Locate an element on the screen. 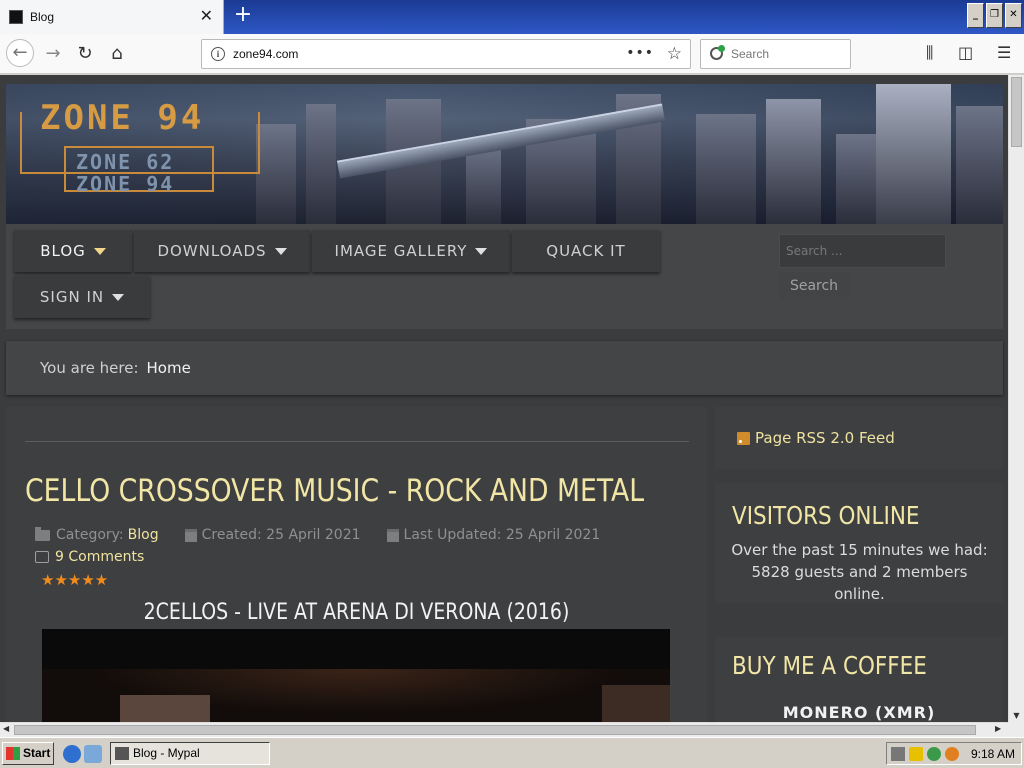  breadcrumb-home-link: Home is located at coordinates (169, 368).